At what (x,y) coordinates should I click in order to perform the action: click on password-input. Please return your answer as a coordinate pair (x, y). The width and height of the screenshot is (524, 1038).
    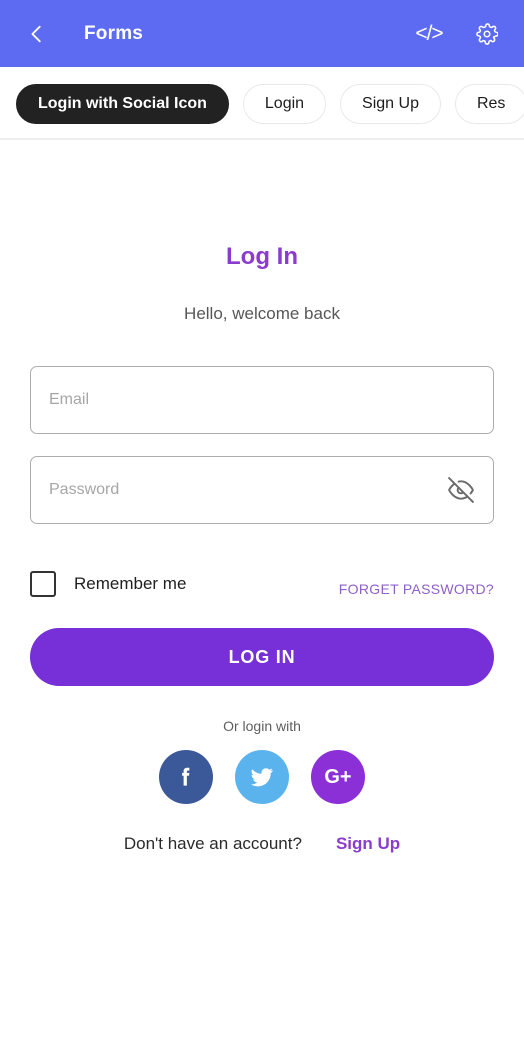
    Looking at the image, I should click on (248, 490).